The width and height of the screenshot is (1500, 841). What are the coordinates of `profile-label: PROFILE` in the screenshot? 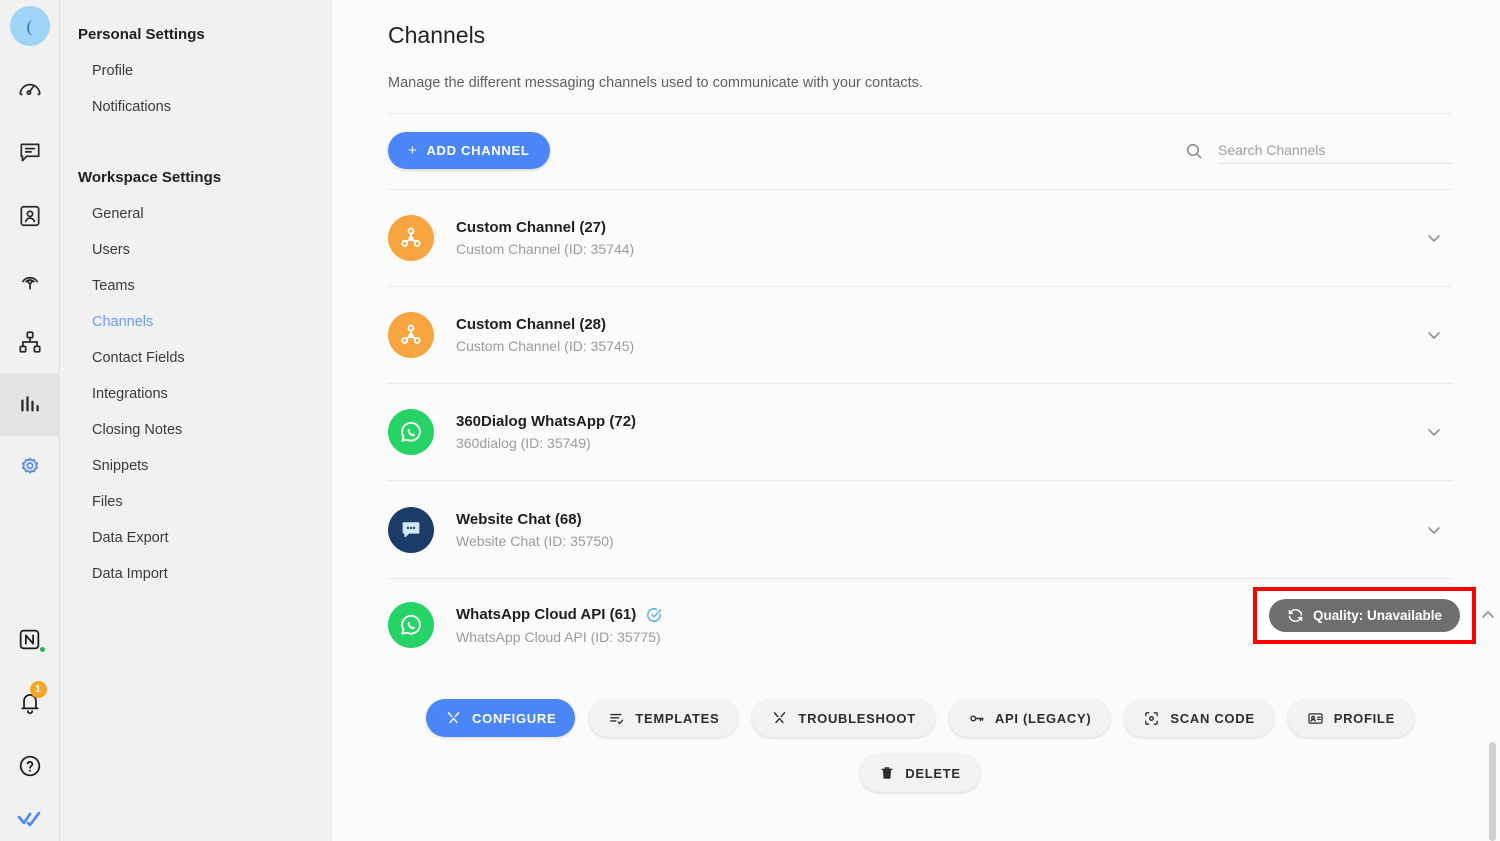 It's located at (1364, 718).